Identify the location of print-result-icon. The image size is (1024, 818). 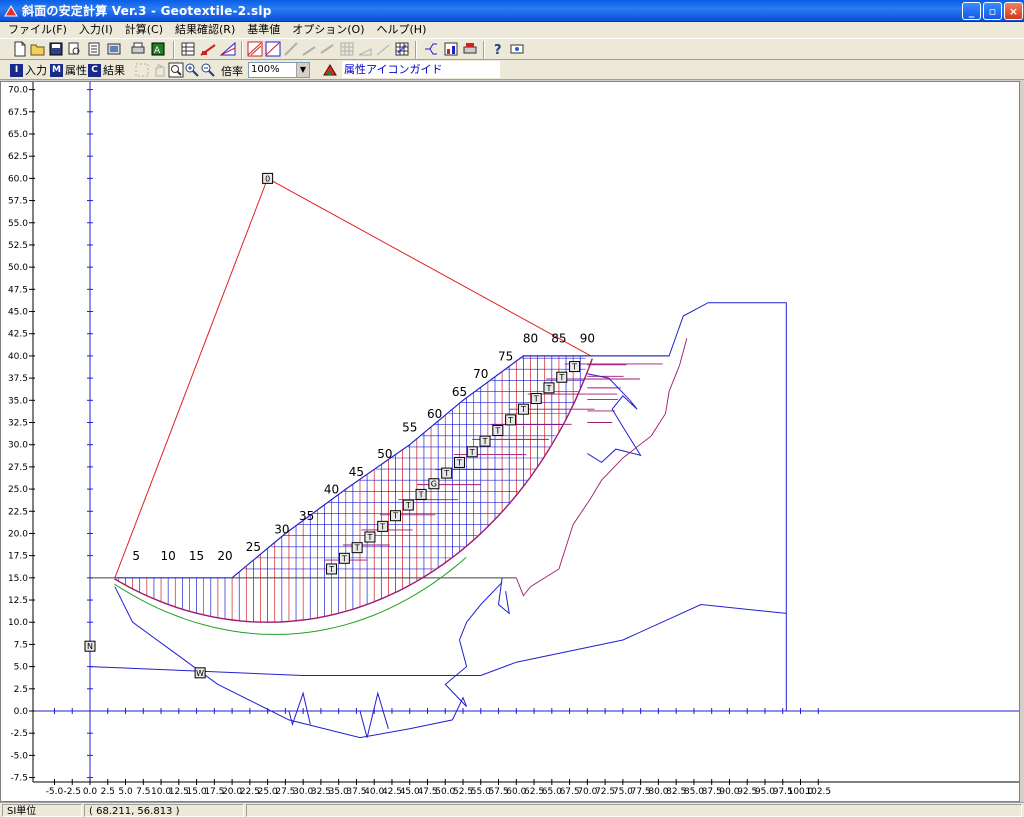
(470, 49).